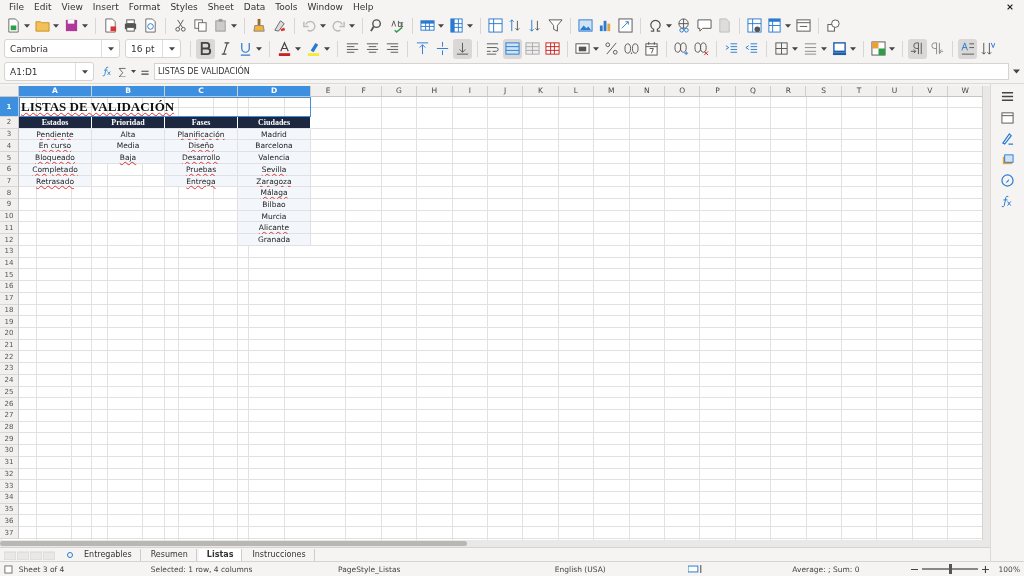 The width and height of the screenshot is (1024, 576). I want to click on conditional-format-button, so click(883, 48).